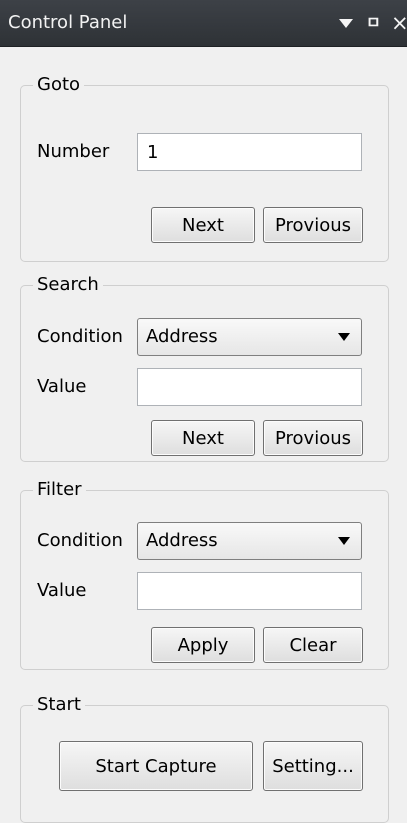 The width and height of the screenshot is (407, 823). I want to click on goto-next-button: Next, so click(203, 225).